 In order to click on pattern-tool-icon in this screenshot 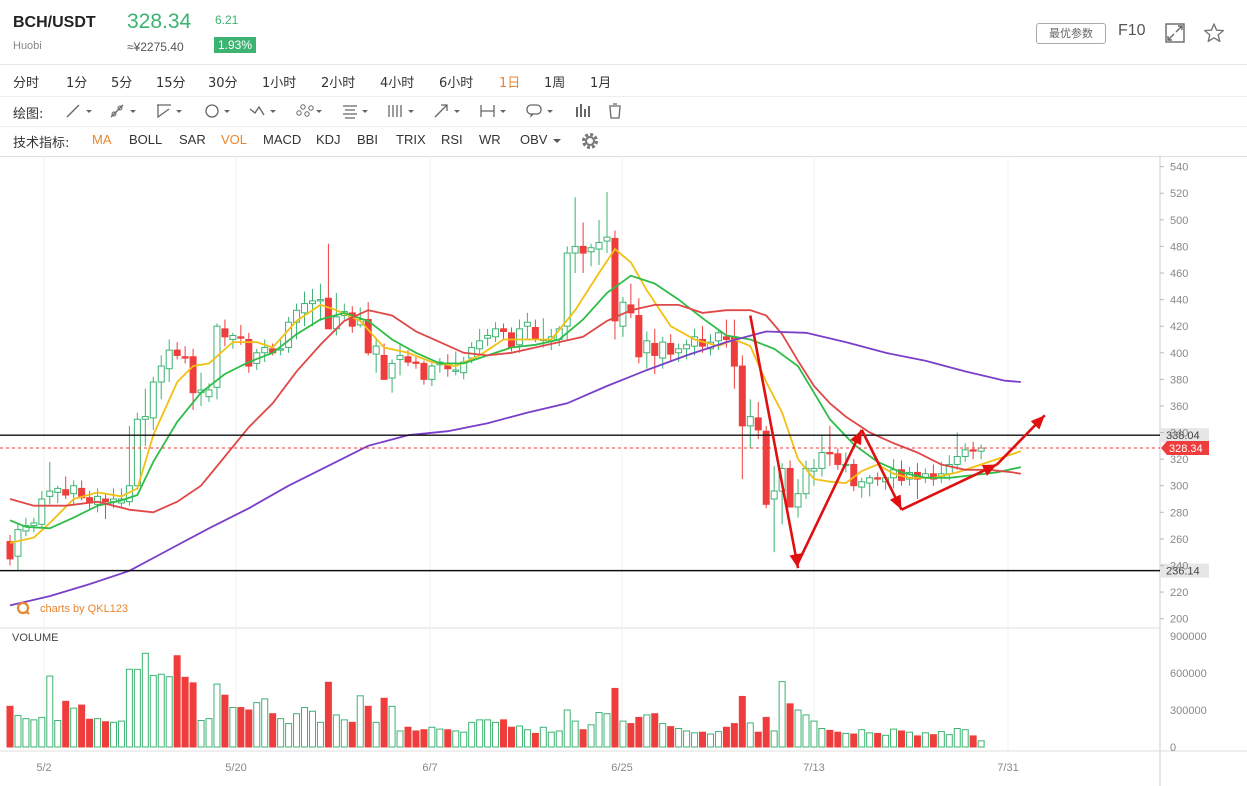, I will do `click(308, 111)`.